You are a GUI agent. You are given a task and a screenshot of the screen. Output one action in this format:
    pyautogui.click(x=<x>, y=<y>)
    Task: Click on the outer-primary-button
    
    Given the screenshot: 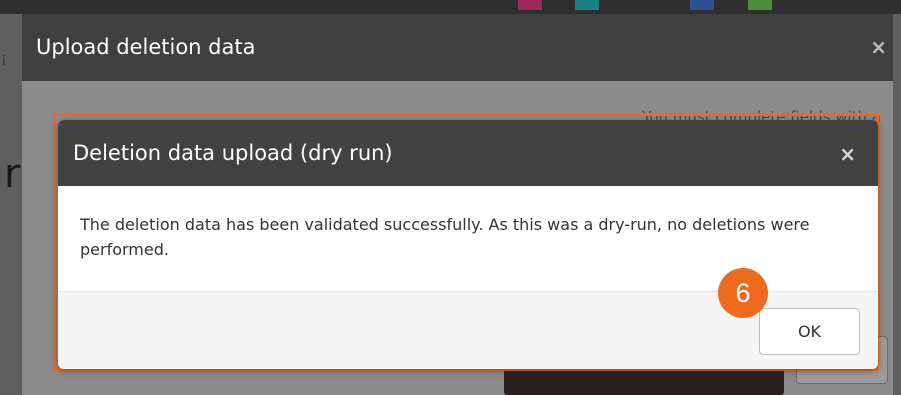 What is the action you would take?
    pyautogui.click(x=644, y=382)
    